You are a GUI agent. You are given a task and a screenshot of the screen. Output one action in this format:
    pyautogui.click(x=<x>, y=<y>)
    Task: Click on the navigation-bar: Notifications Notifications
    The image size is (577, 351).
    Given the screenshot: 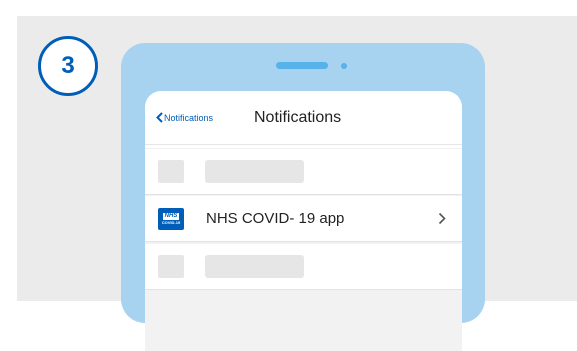 What is the action you would take?
    pyautogui.click(x=303, y=118)
    